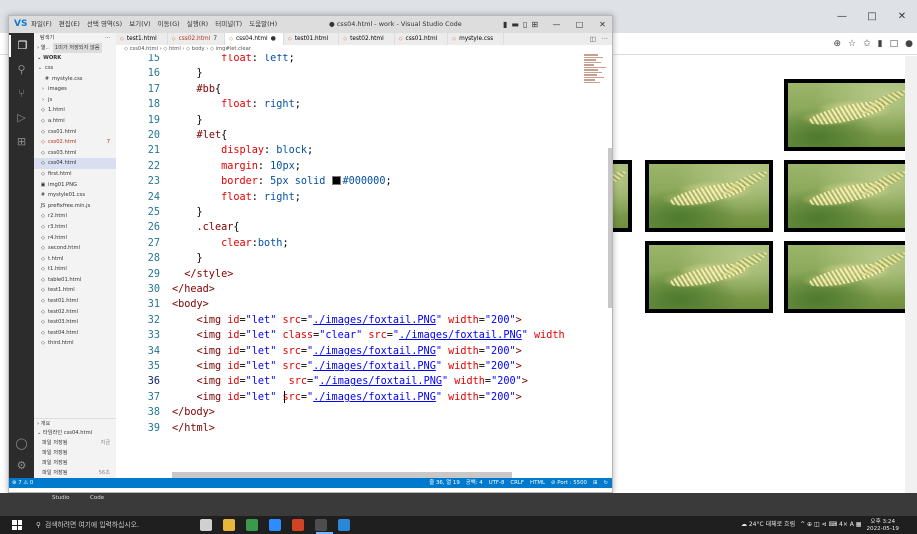 The height and width of the screenshot is (534, 917). What do you see at coordinates (190, 304) in the screenshot?
I see `code-line: <body>` at bounding box center [190, 304].